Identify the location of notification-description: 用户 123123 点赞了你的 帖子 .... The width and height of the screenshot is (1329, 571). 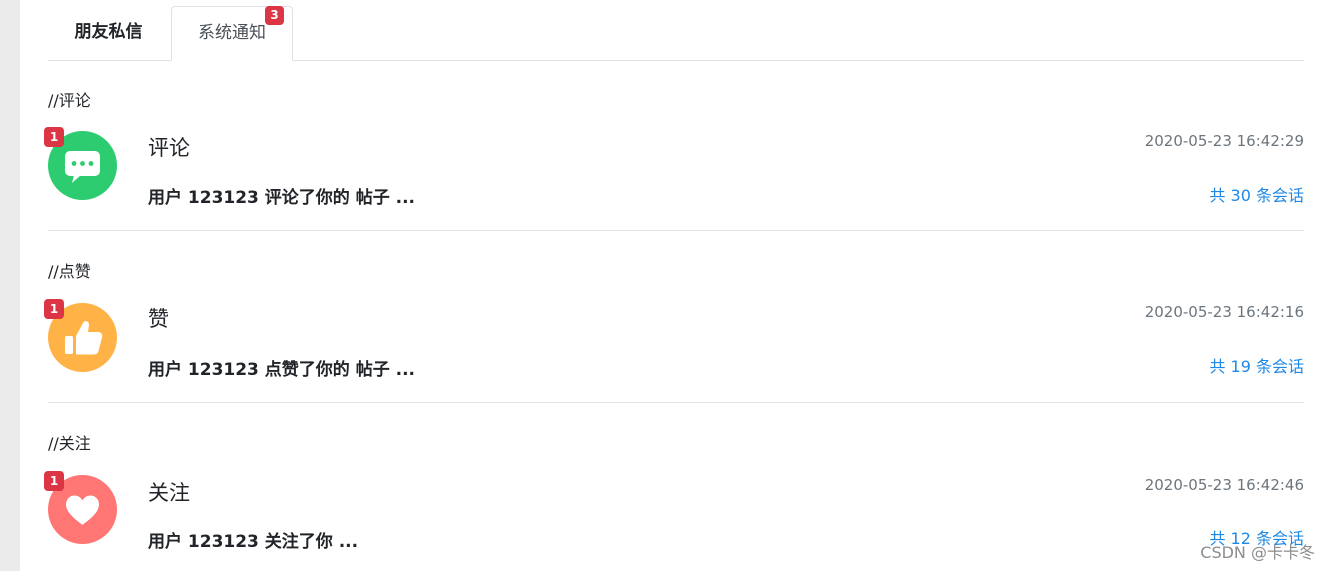
(281, 367).